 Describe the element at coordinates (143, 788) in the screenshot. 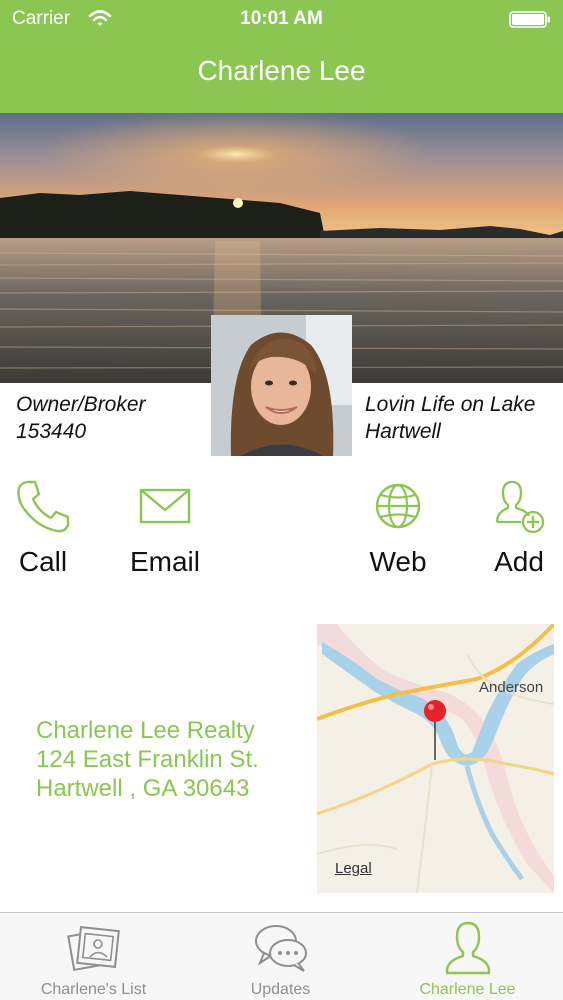

I see `city-state-zip: Hartwell , GA 30643` at that location.